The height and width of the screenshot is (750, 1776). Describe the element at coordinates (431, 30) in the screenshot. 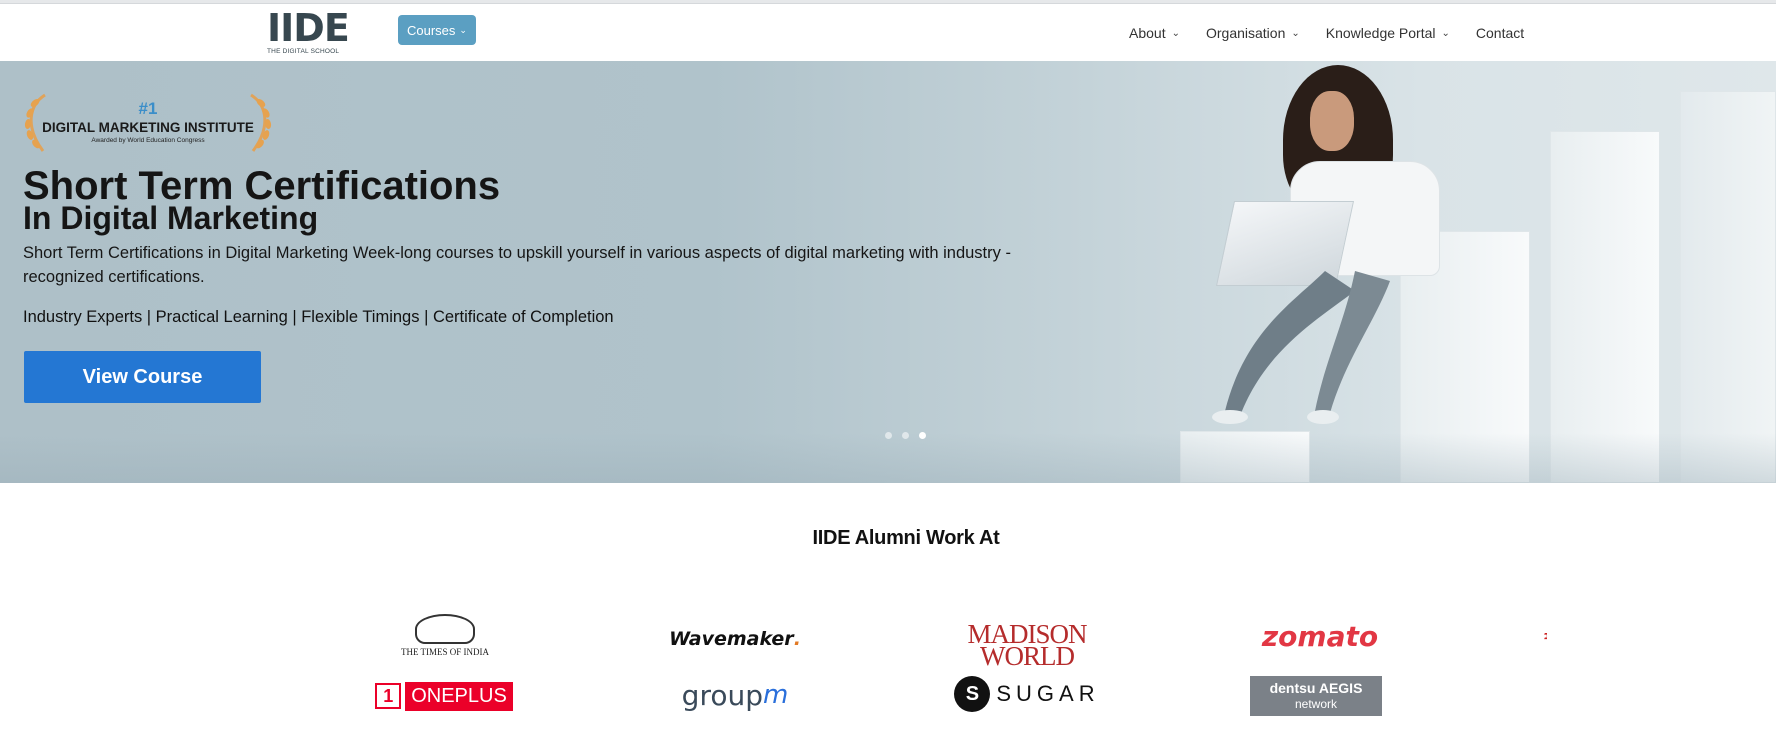

I see `courses-label: Courses` at that location.